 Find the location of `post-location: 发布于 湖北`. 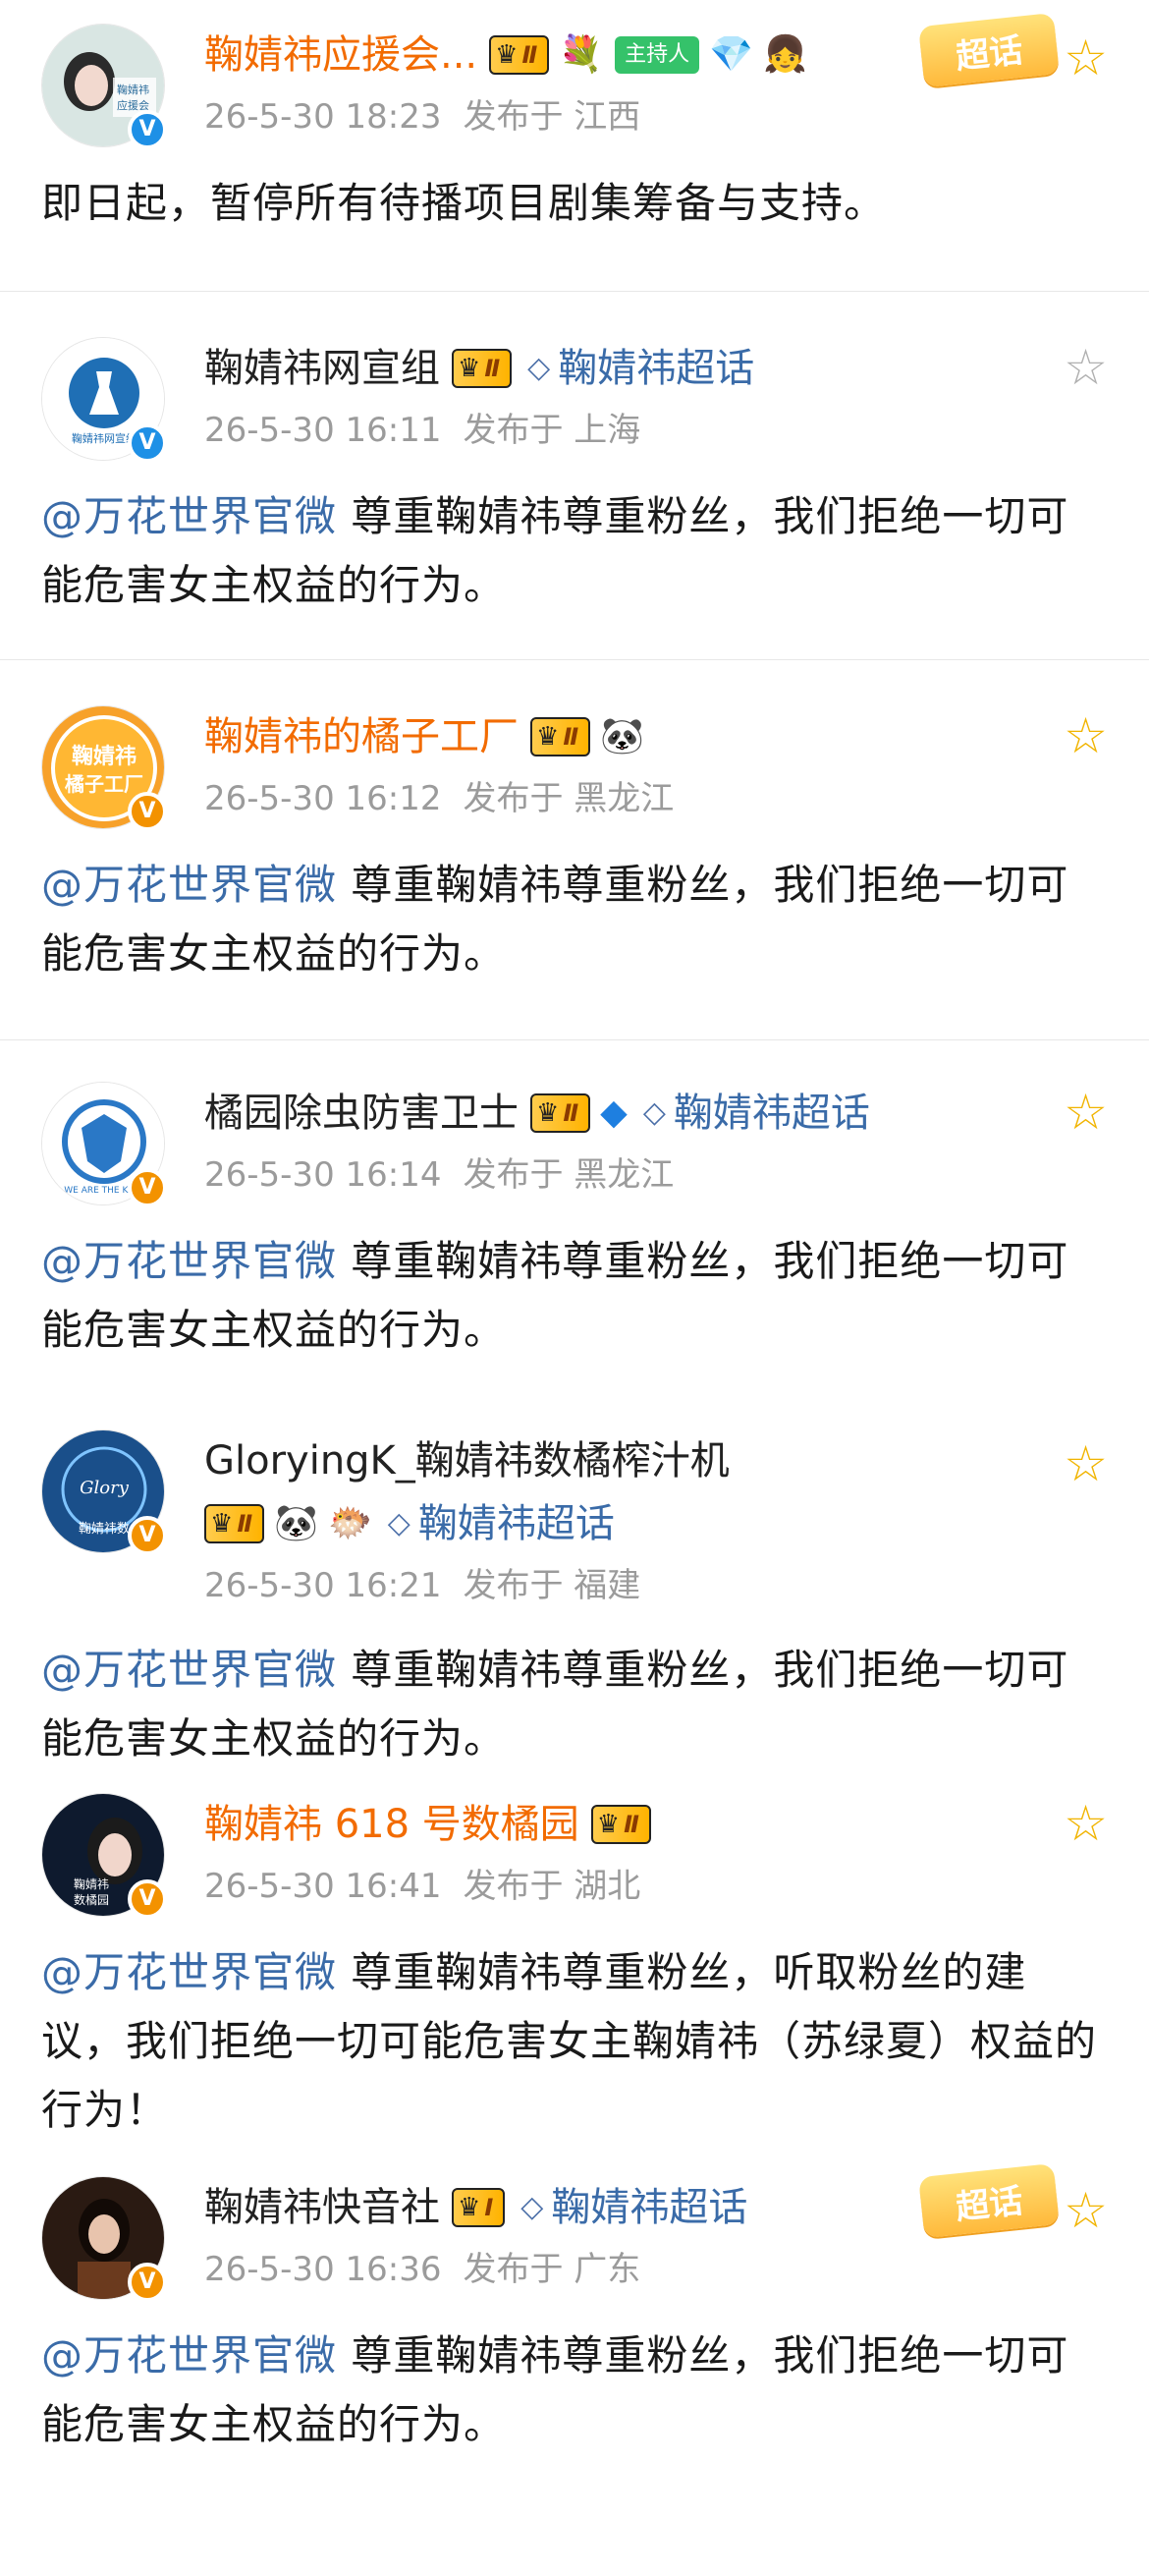

post-location: 发布于 湖北 is located at coordinates (552, 1886).